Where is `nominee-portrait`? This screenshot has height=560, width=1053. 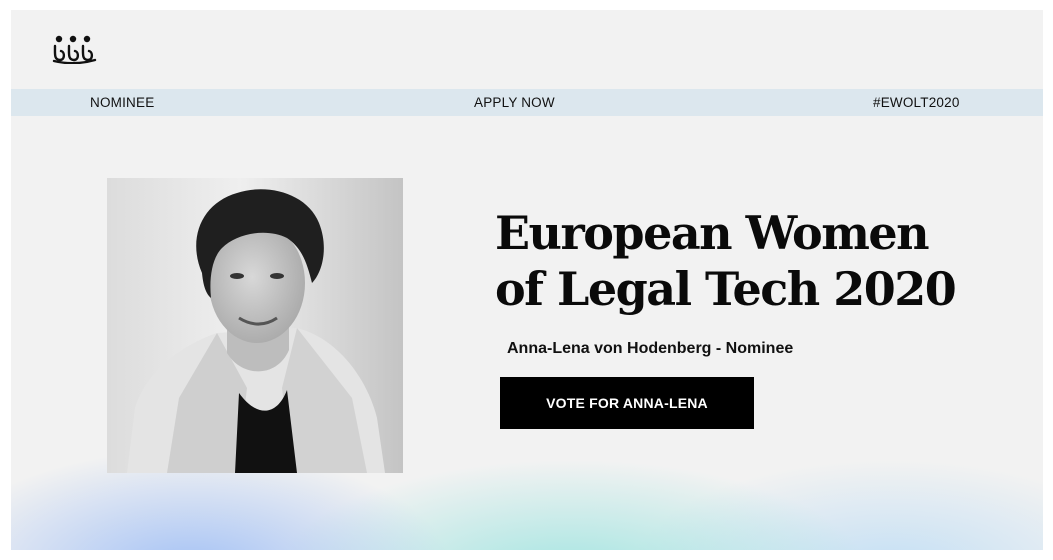 nominee-portrait is located at coordinates (255, 325).